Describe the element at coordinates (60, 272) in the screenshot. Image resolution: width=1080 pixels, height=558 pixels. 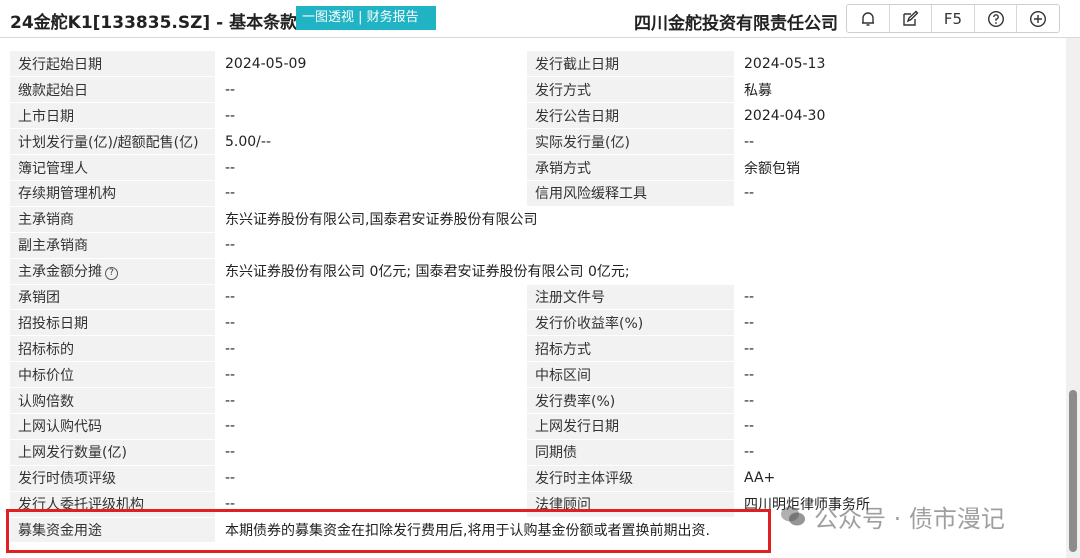
I see `field-label-text: 主承金额分摊` at that location.